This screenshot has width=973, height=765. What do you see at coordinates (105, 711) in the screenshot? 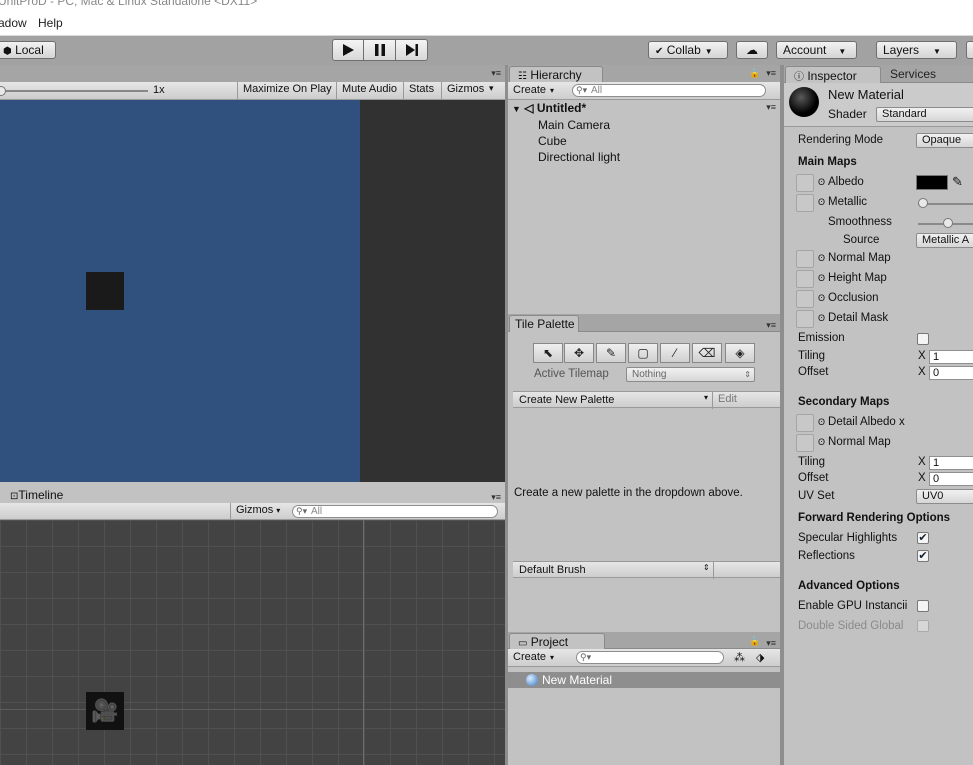
I see `camera-icon: 🎥` at bounding box center [105, 711].